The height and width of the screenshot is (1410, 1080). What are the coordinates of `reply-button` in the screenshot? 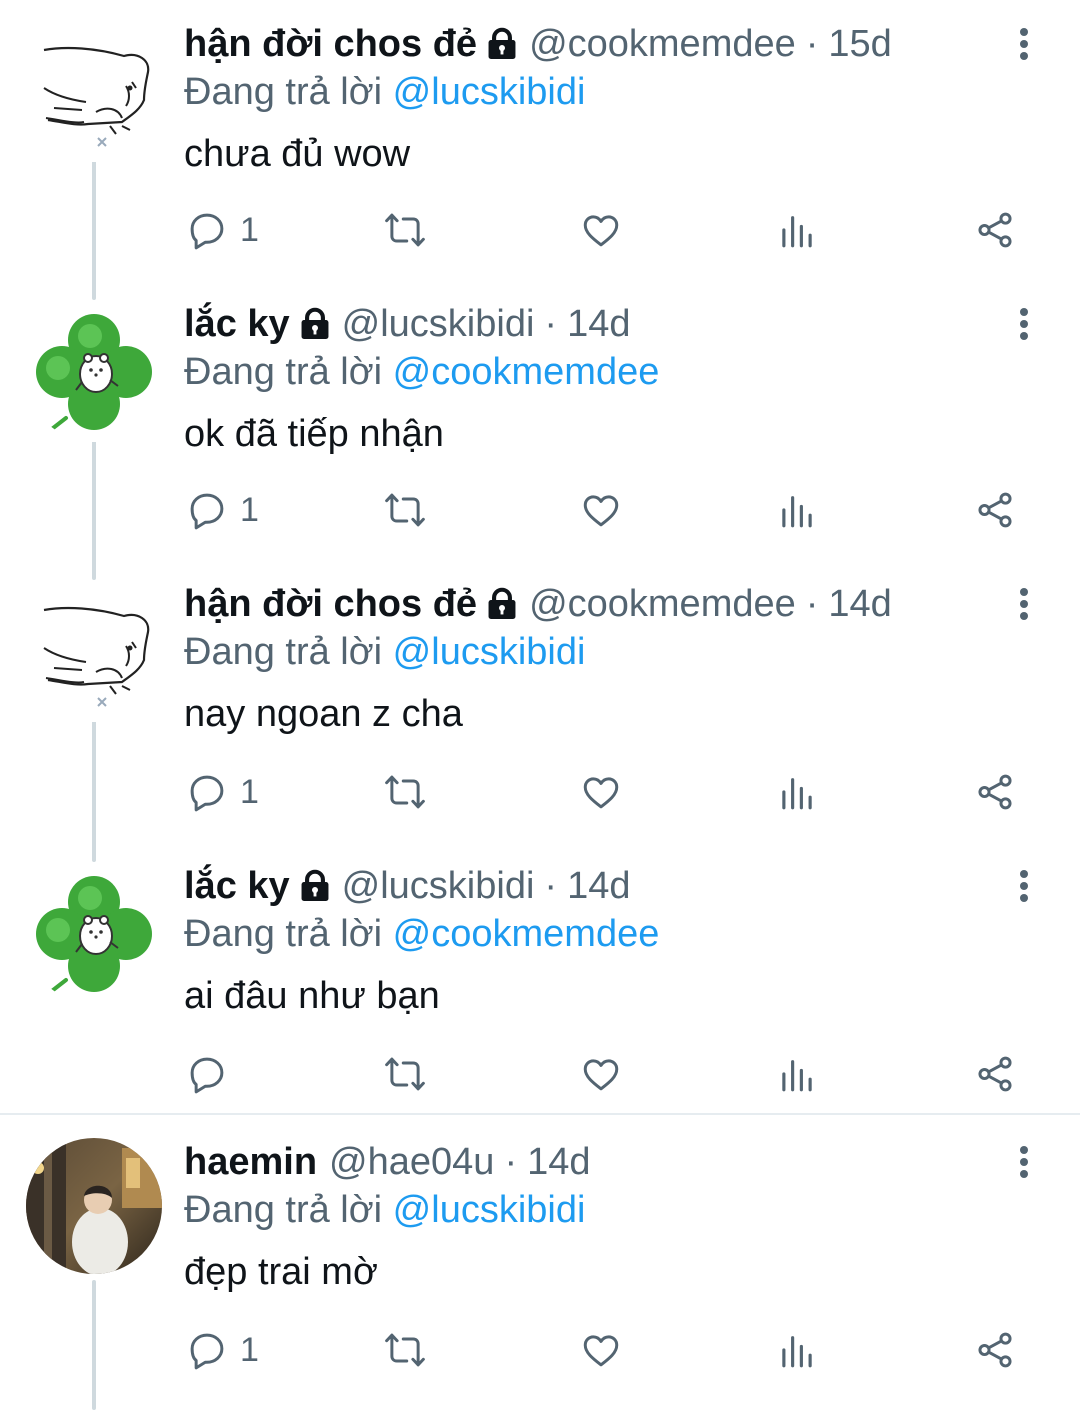 It's located at (213, 1074).